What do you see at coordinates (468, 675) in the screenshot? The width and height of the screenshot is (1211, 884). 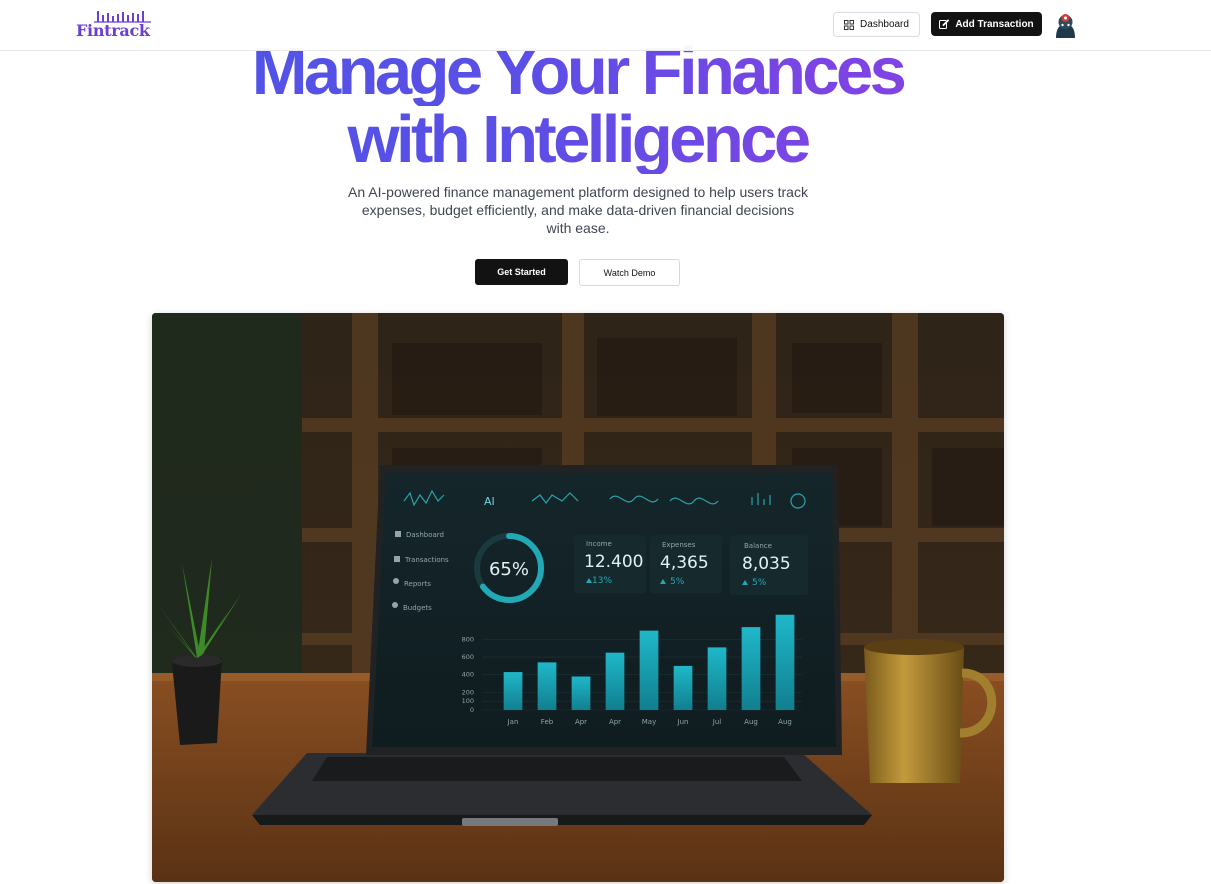 I see `y-tick-label: 400` at bounding box center [468, 675].